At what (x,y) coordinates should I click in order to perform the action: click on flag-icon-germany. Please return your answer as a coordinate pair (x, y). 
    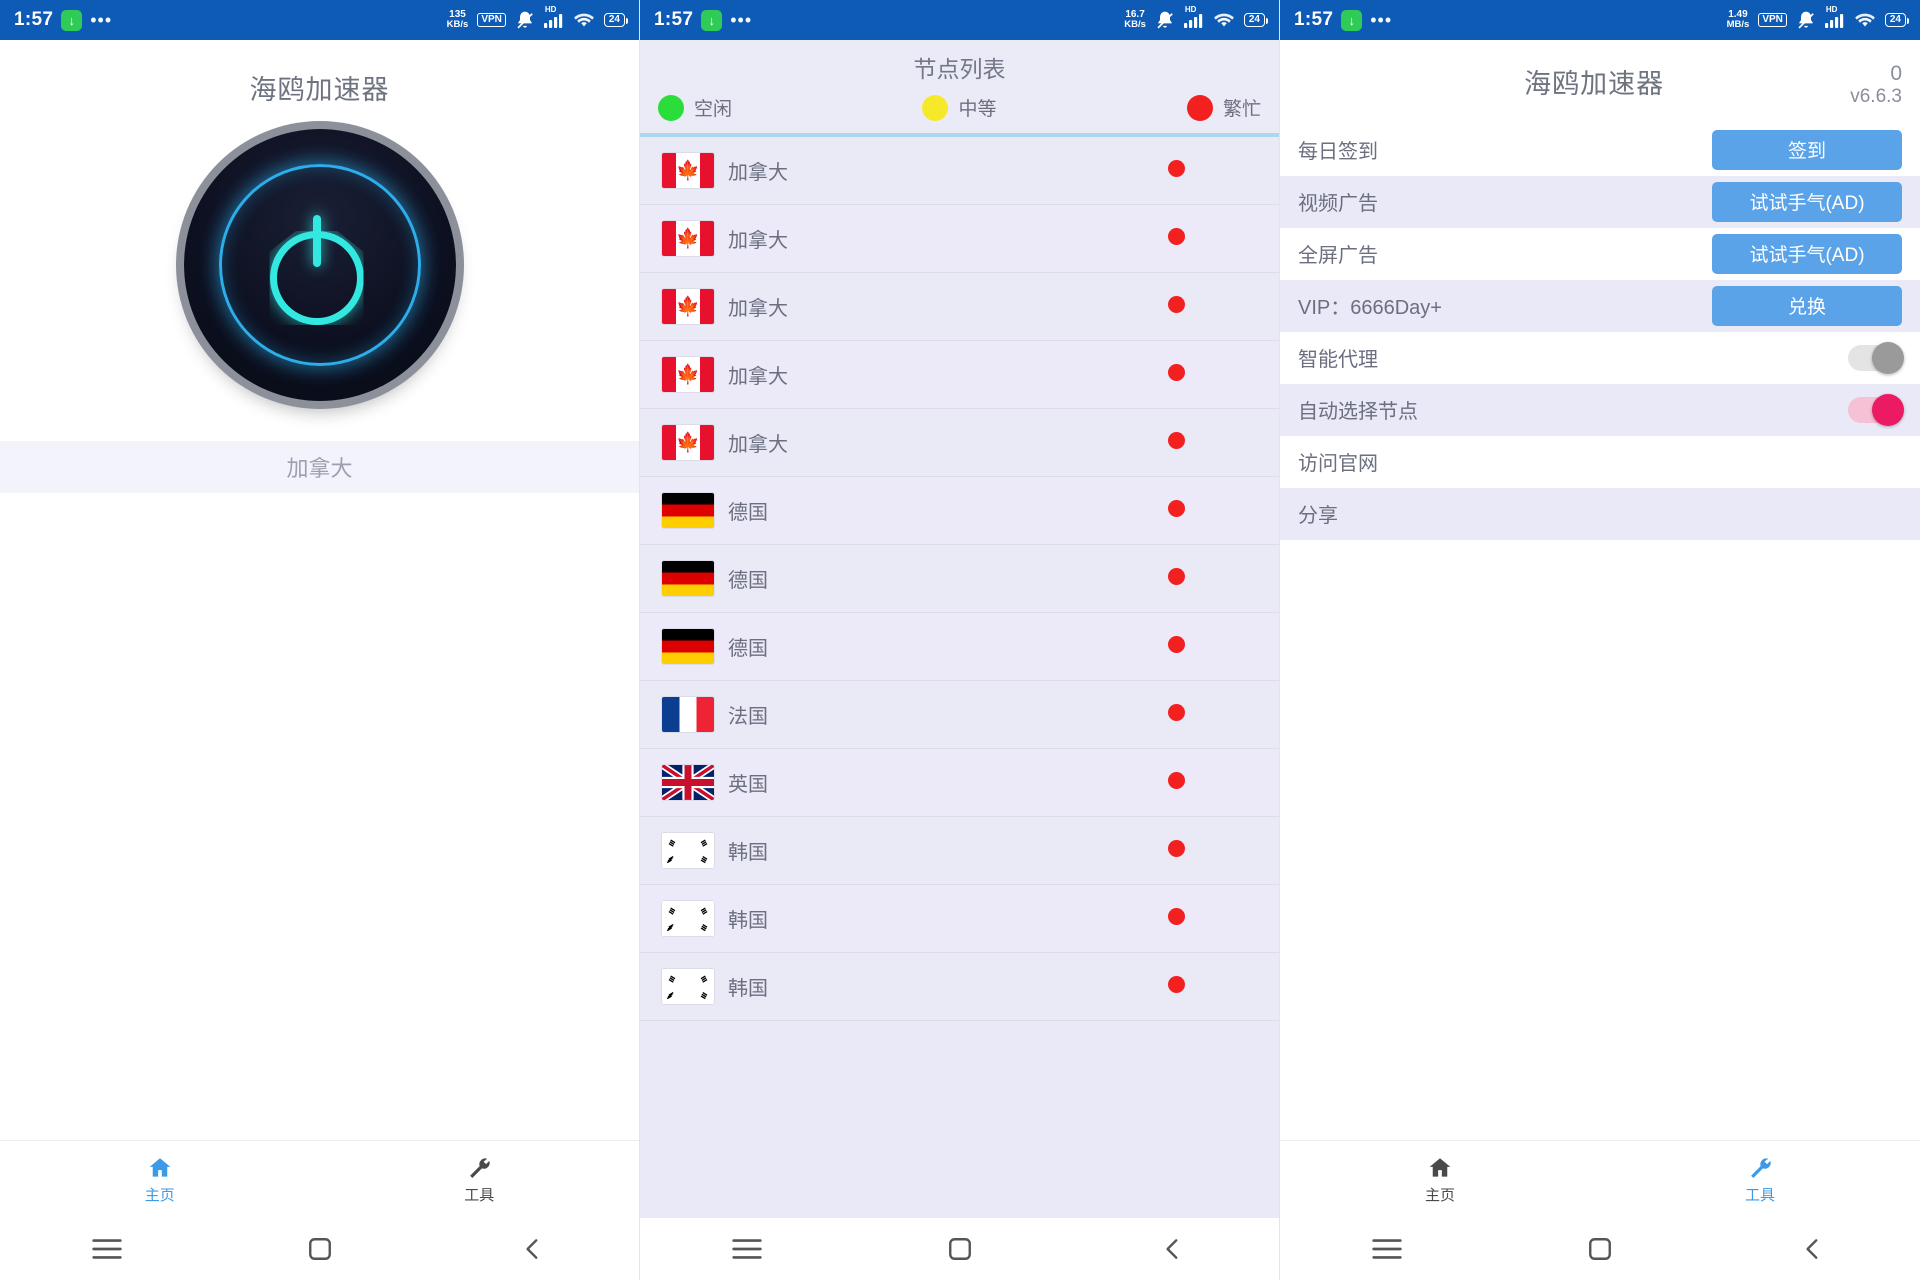
    Looking at the image, I should click on (688, 510).